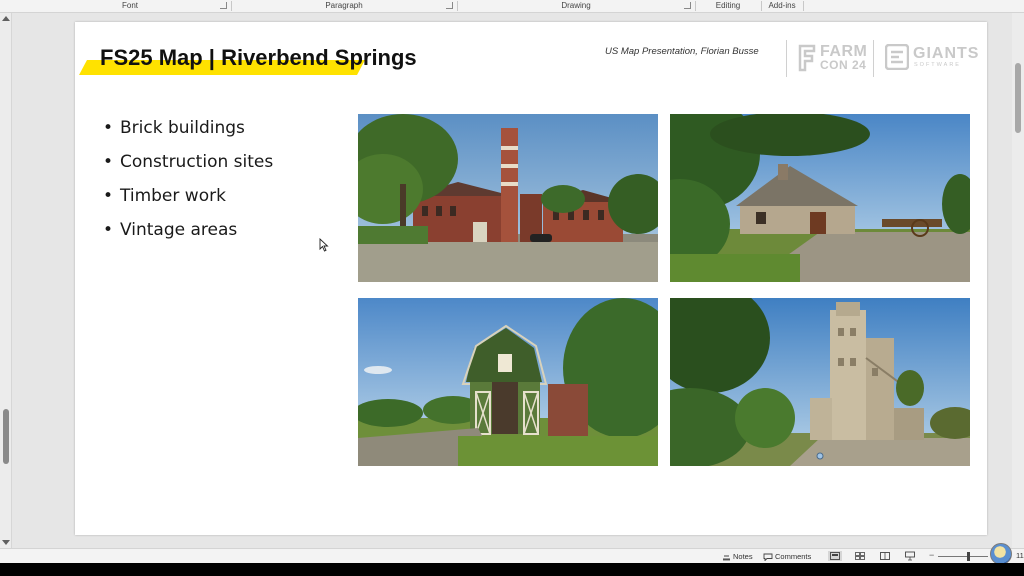  I want to click on slideshow-icon, so click(910, 556).